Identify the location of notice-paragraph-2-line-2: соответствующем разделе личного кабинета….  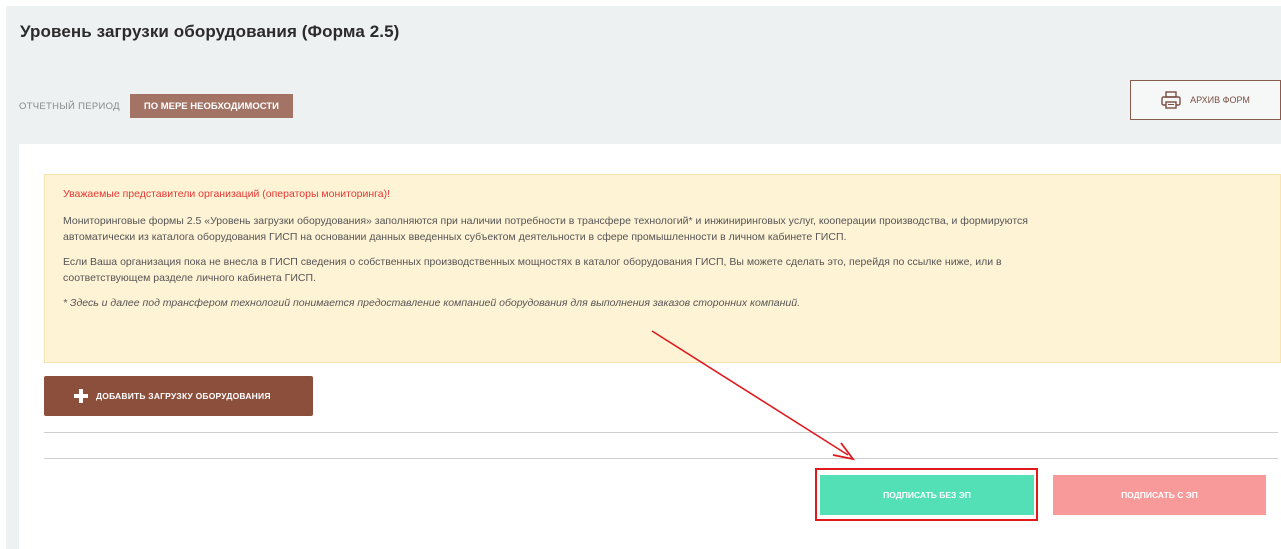
(189, 278).